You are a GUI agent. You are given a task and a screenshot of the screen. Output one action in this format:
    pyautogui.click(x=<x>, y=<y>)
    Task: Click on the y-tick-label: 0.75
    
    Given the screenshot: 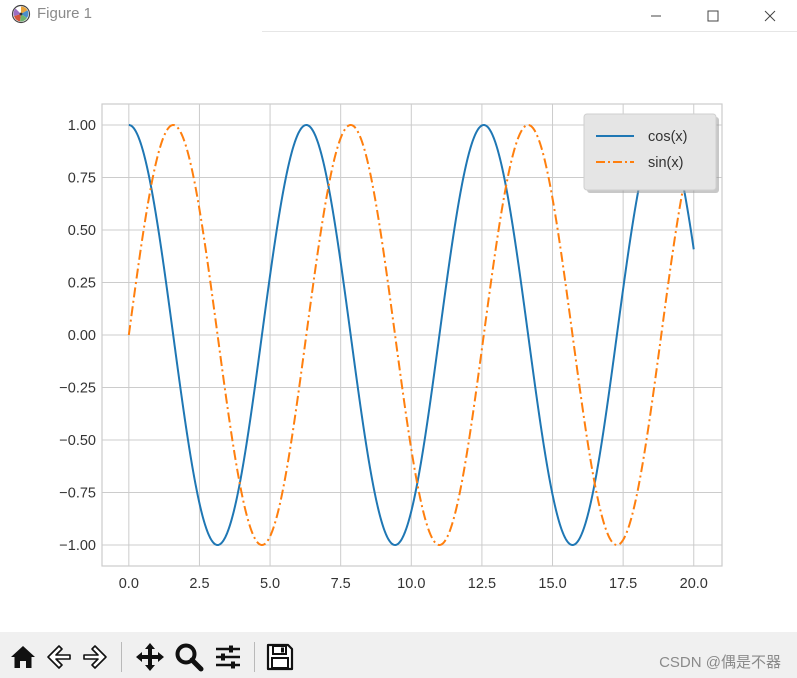 What is the action you would take?
    pyautogui.click(x=82, y=179)
    